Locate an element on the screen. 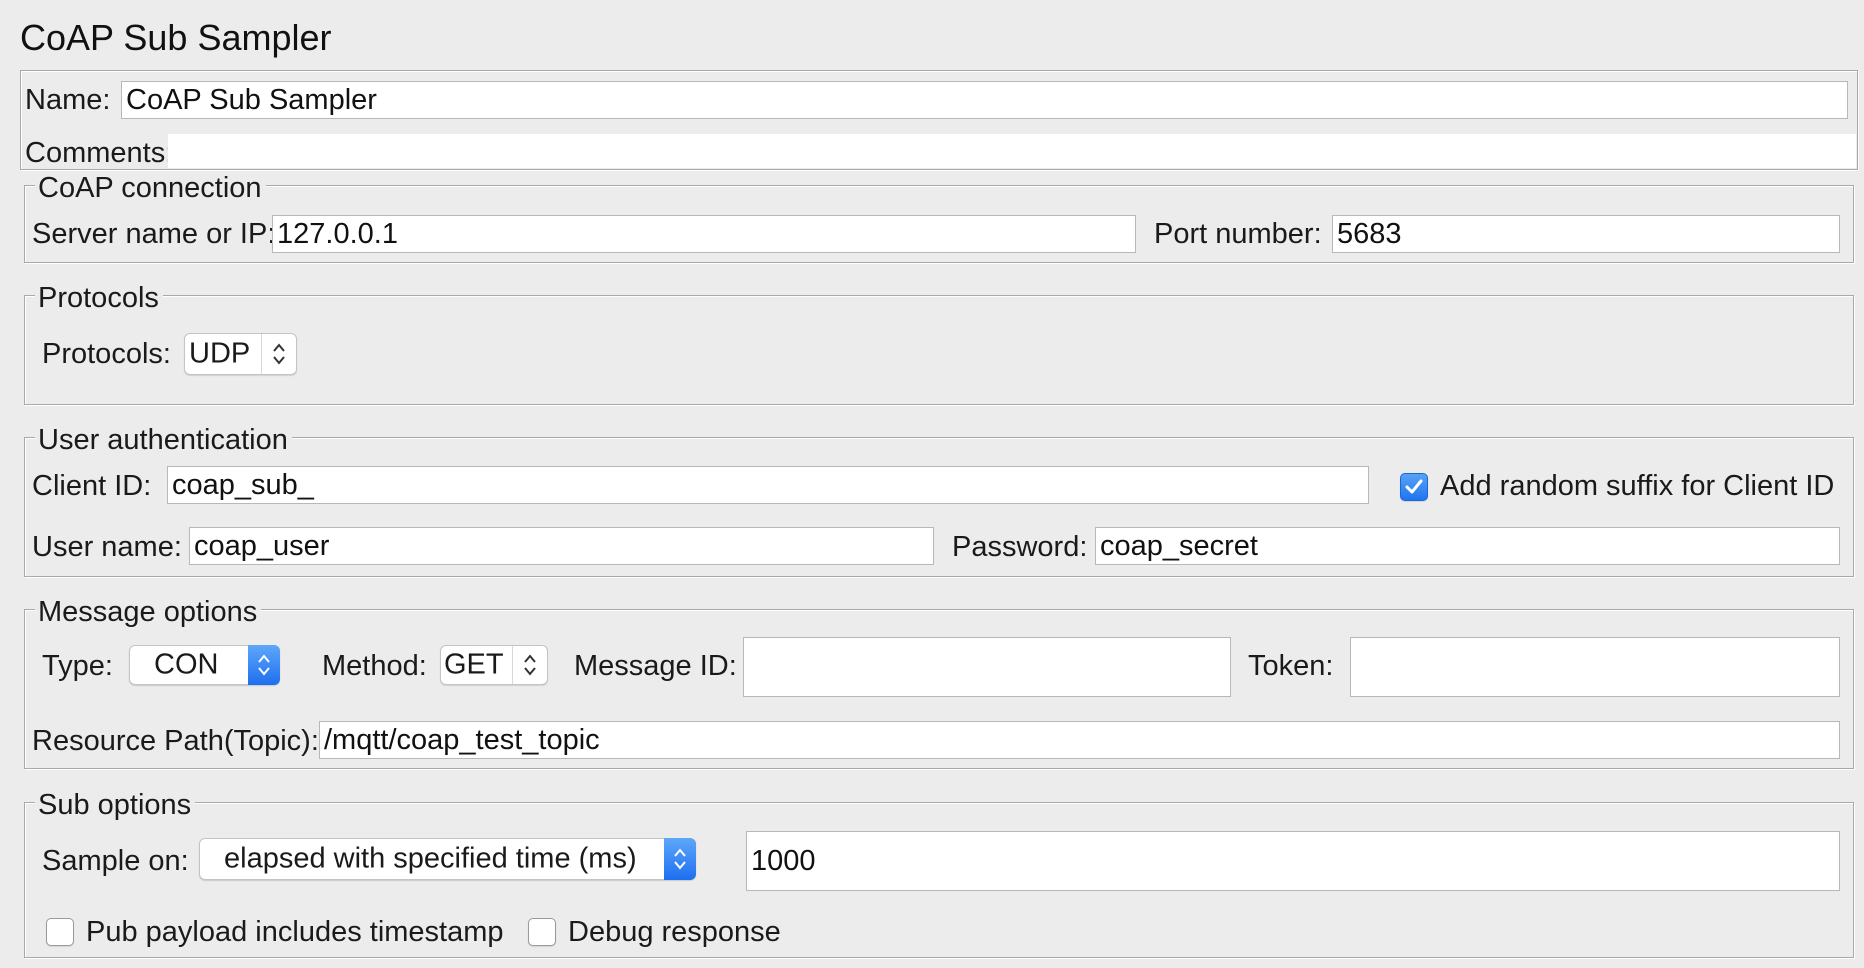  username-field is located at coordinates (561, 546).